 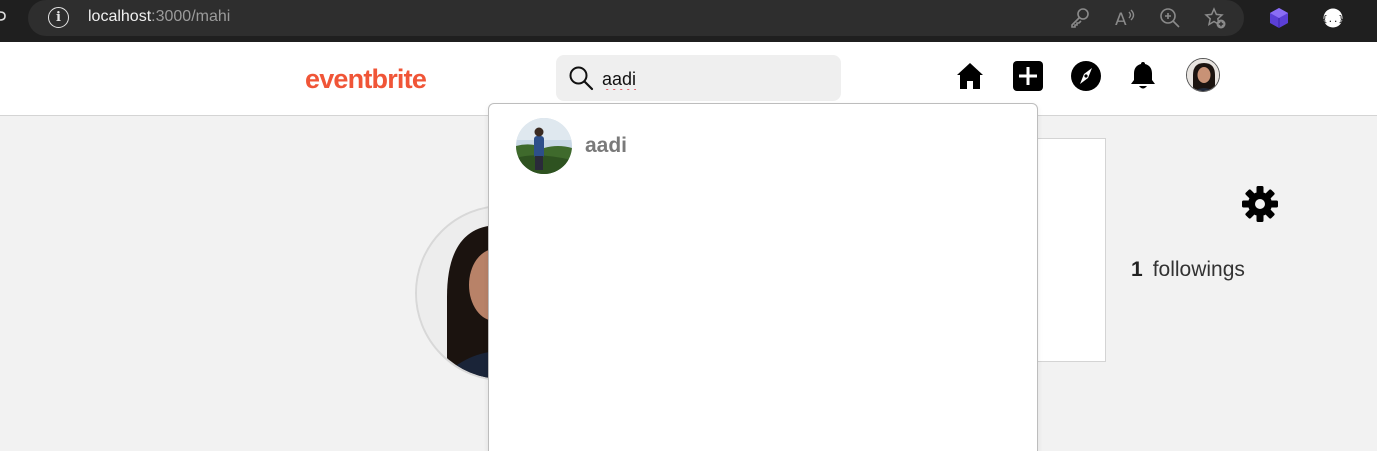 What do you see at coordinates (120, 16) in the screenshot?
I see `url-host: localhost` at bounding box center [120, 16].